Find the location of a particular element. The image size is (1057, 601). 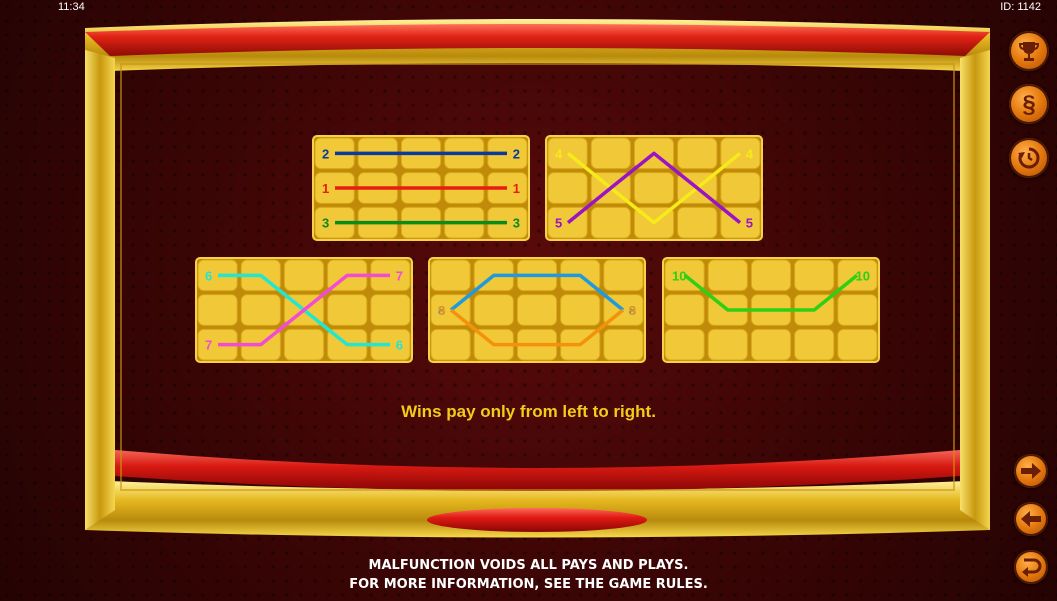

payline-label-right: 2 is located at coordinates (516, 153).